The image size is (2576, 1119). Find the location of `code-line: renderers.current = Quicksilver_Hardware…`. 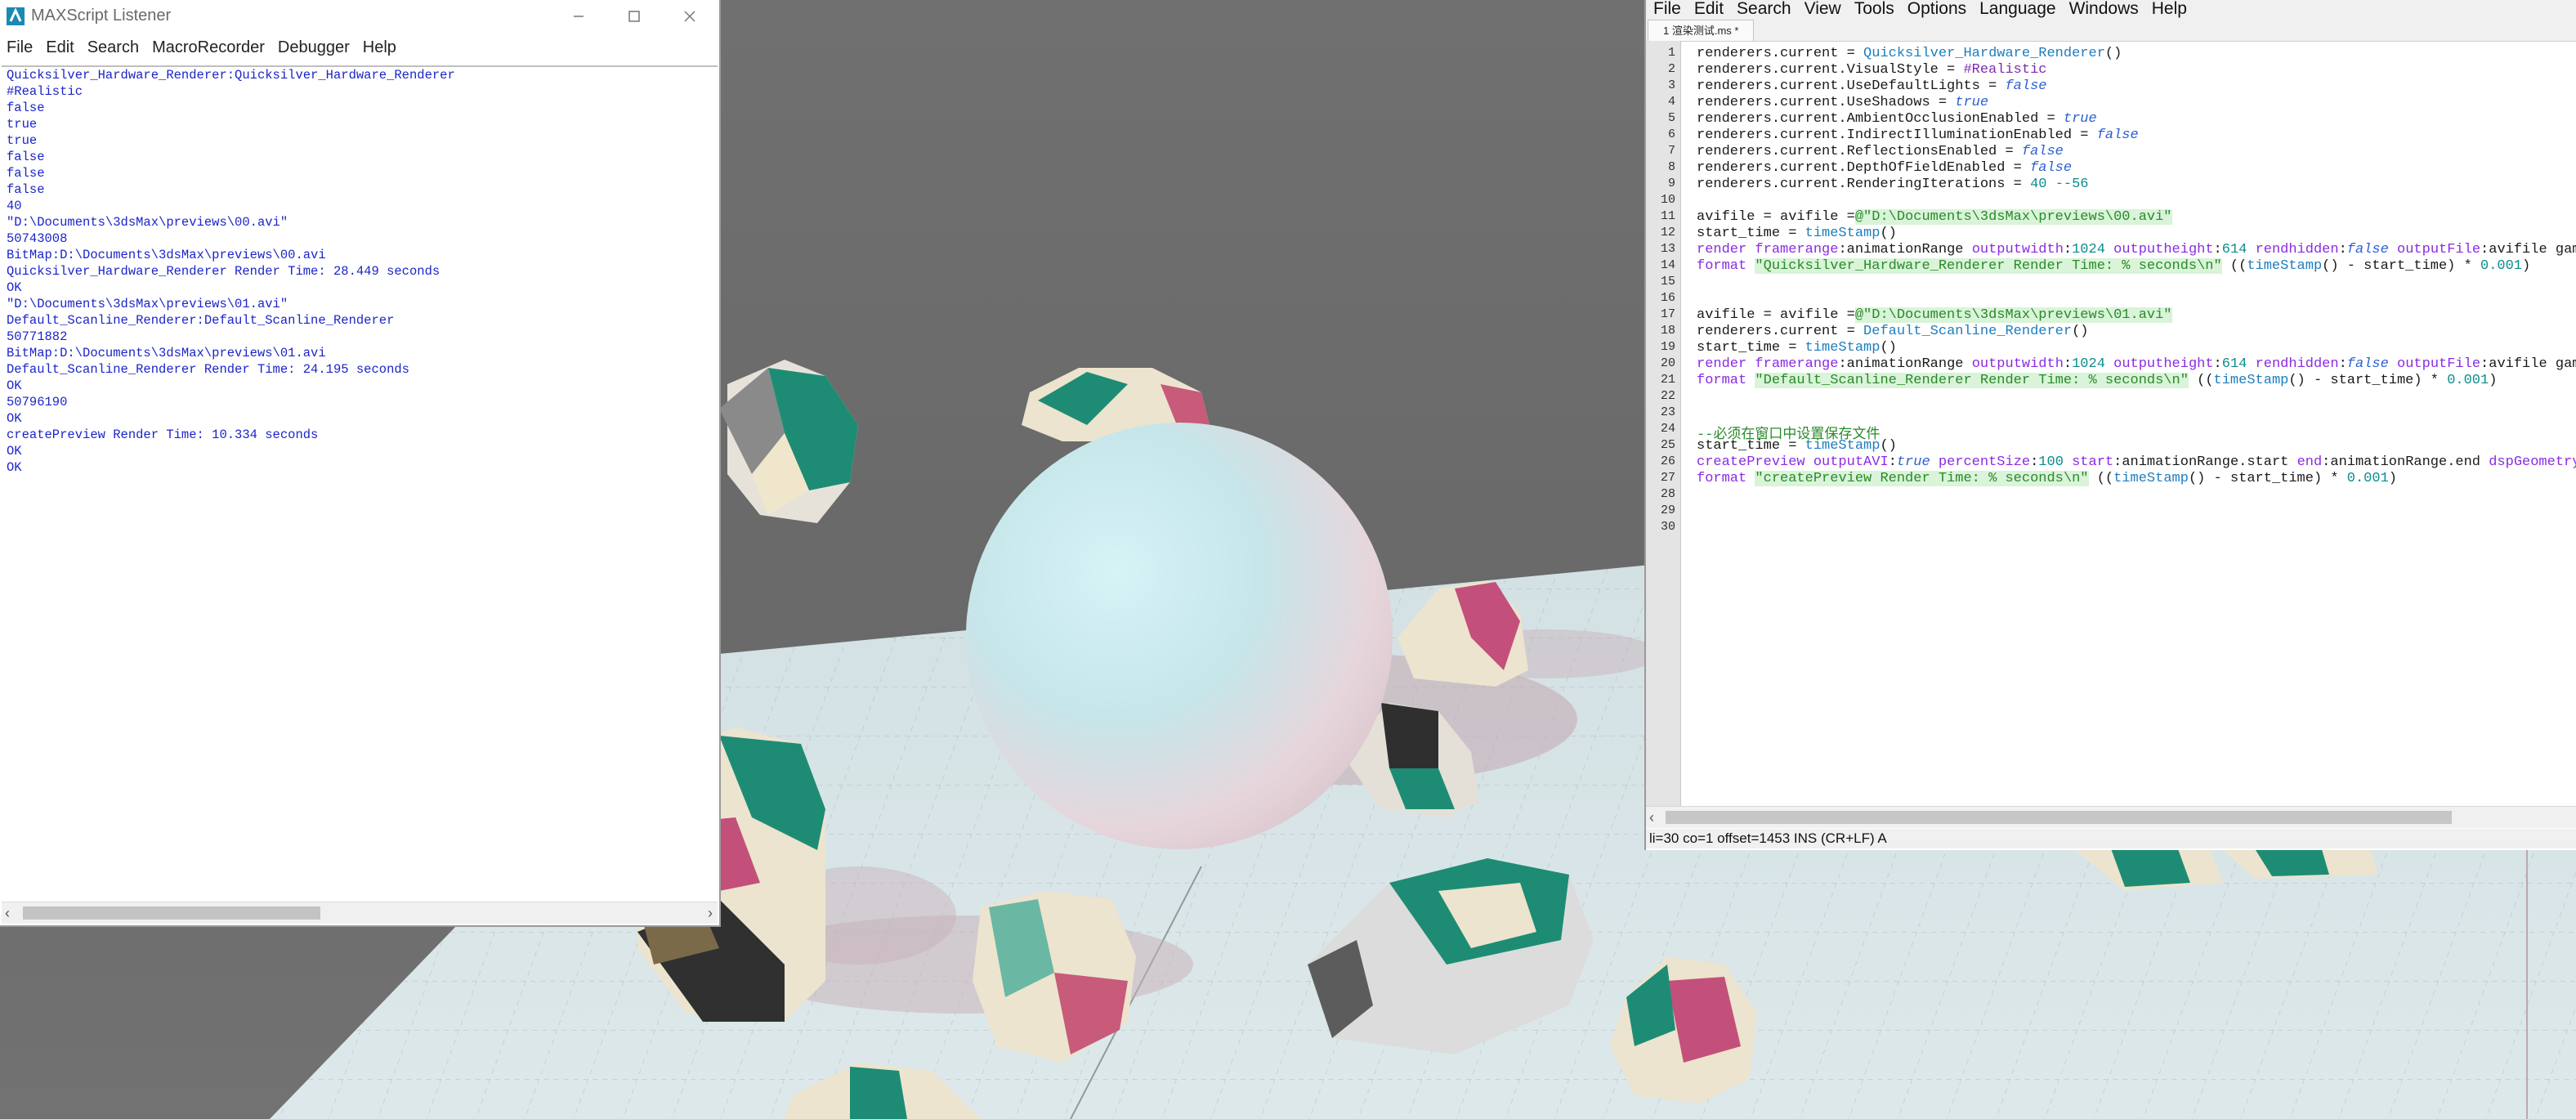

code-line: renderers.current = Quicksilver_Hardware… is located at coordinates (1909, 54).